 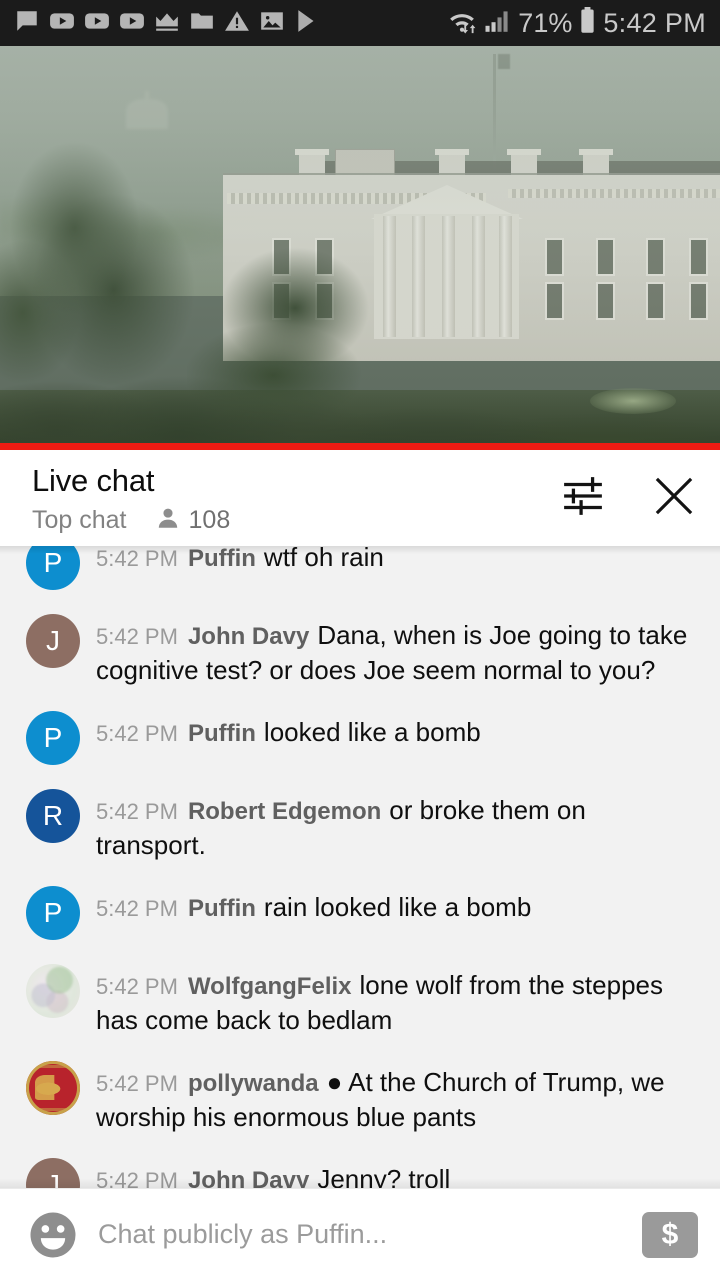 What do you see at coordinates (209, 519) in the screenshot?
I see `viewer-count: 108` at bounding box center [209, 519].